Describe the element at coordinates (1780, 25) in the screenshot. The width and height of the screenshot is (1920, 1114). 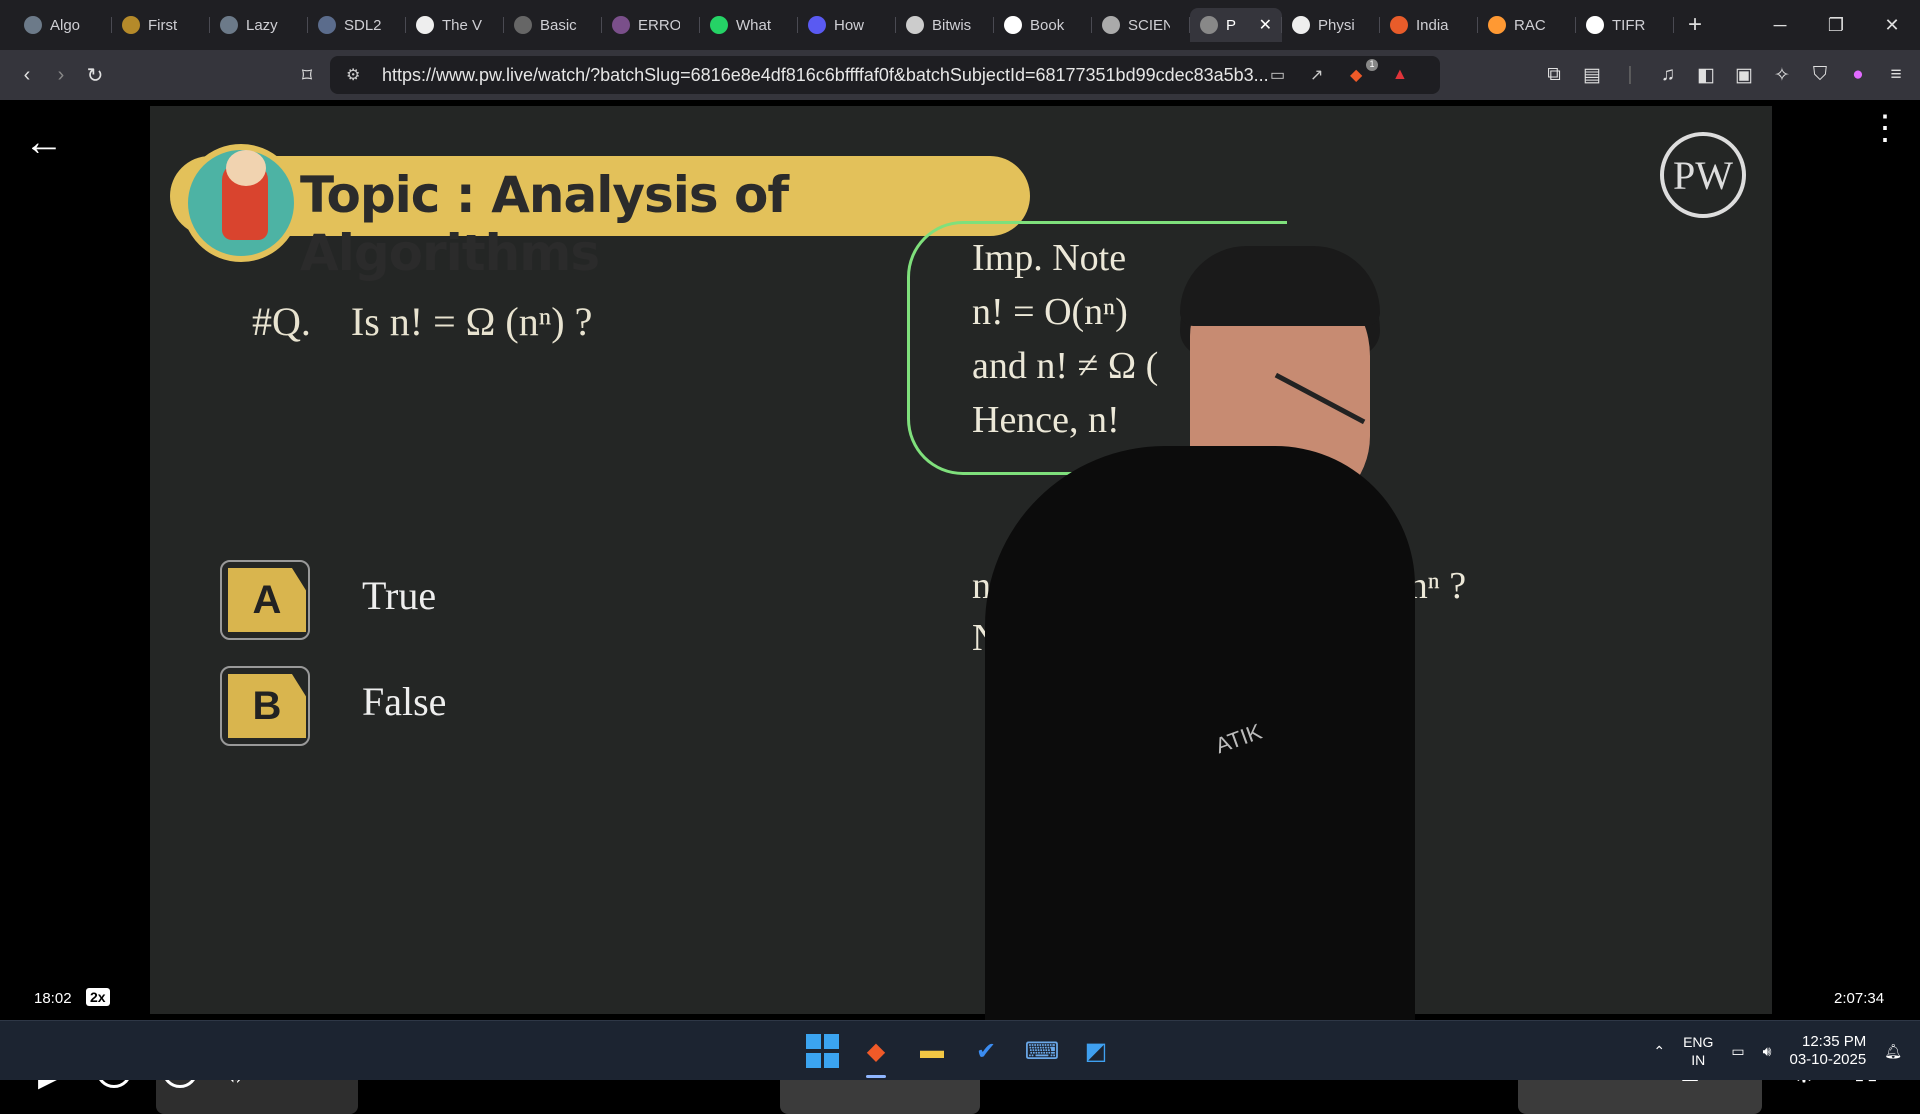
I see `minimize-icon: ─` at that location.